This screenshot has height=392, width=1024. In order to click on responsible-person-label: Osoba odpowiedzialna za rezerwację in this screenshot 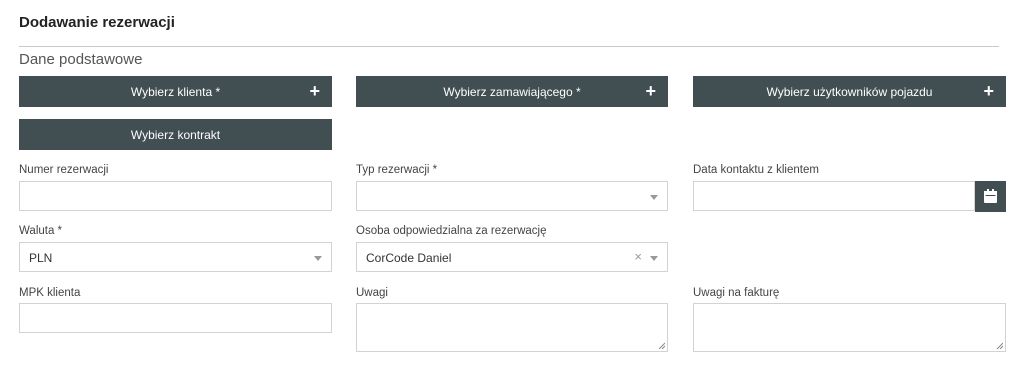, I will do `click(451, 231)`.